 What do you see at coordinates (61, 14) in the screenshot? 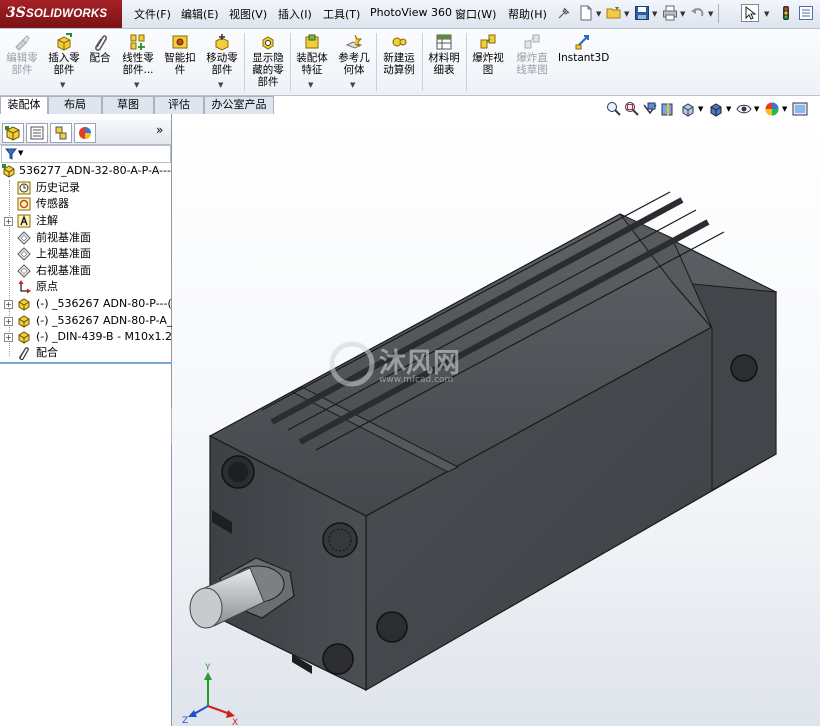
I see `solidworks-logo: 3S SOLIDWORKS` at bounding box center [61, 14].